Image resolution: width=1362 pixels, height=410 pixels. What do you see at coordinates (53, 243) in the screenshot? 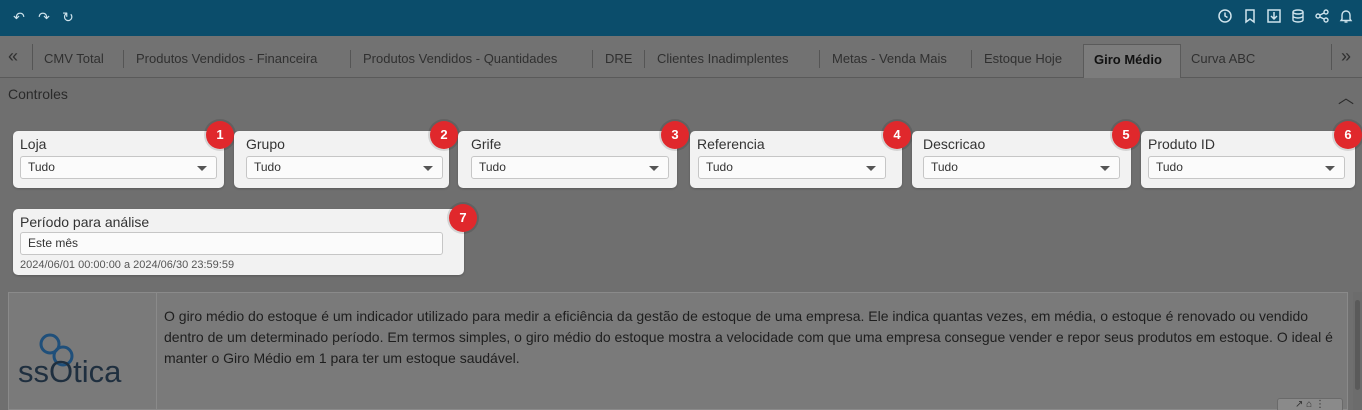
I see `select-value: Este mês` at bounding box center [53, 243].